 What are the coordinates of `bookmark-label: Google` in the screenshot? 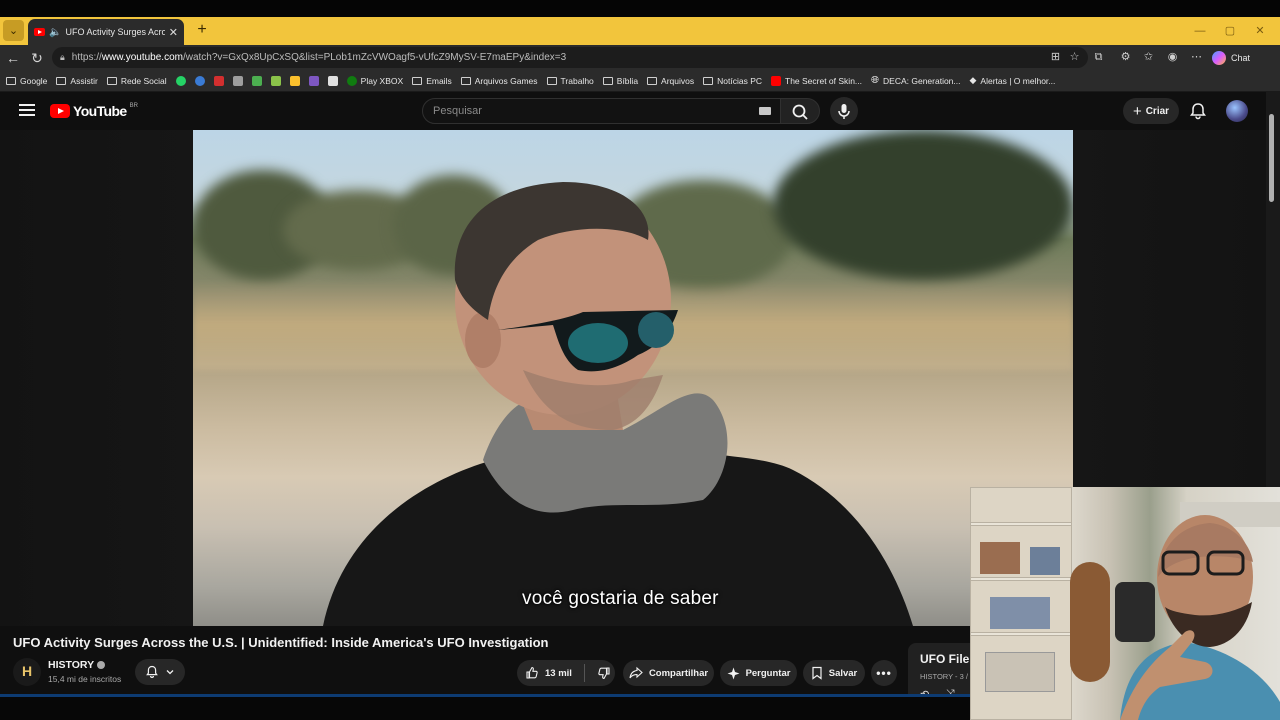 It's located at (34, 80).